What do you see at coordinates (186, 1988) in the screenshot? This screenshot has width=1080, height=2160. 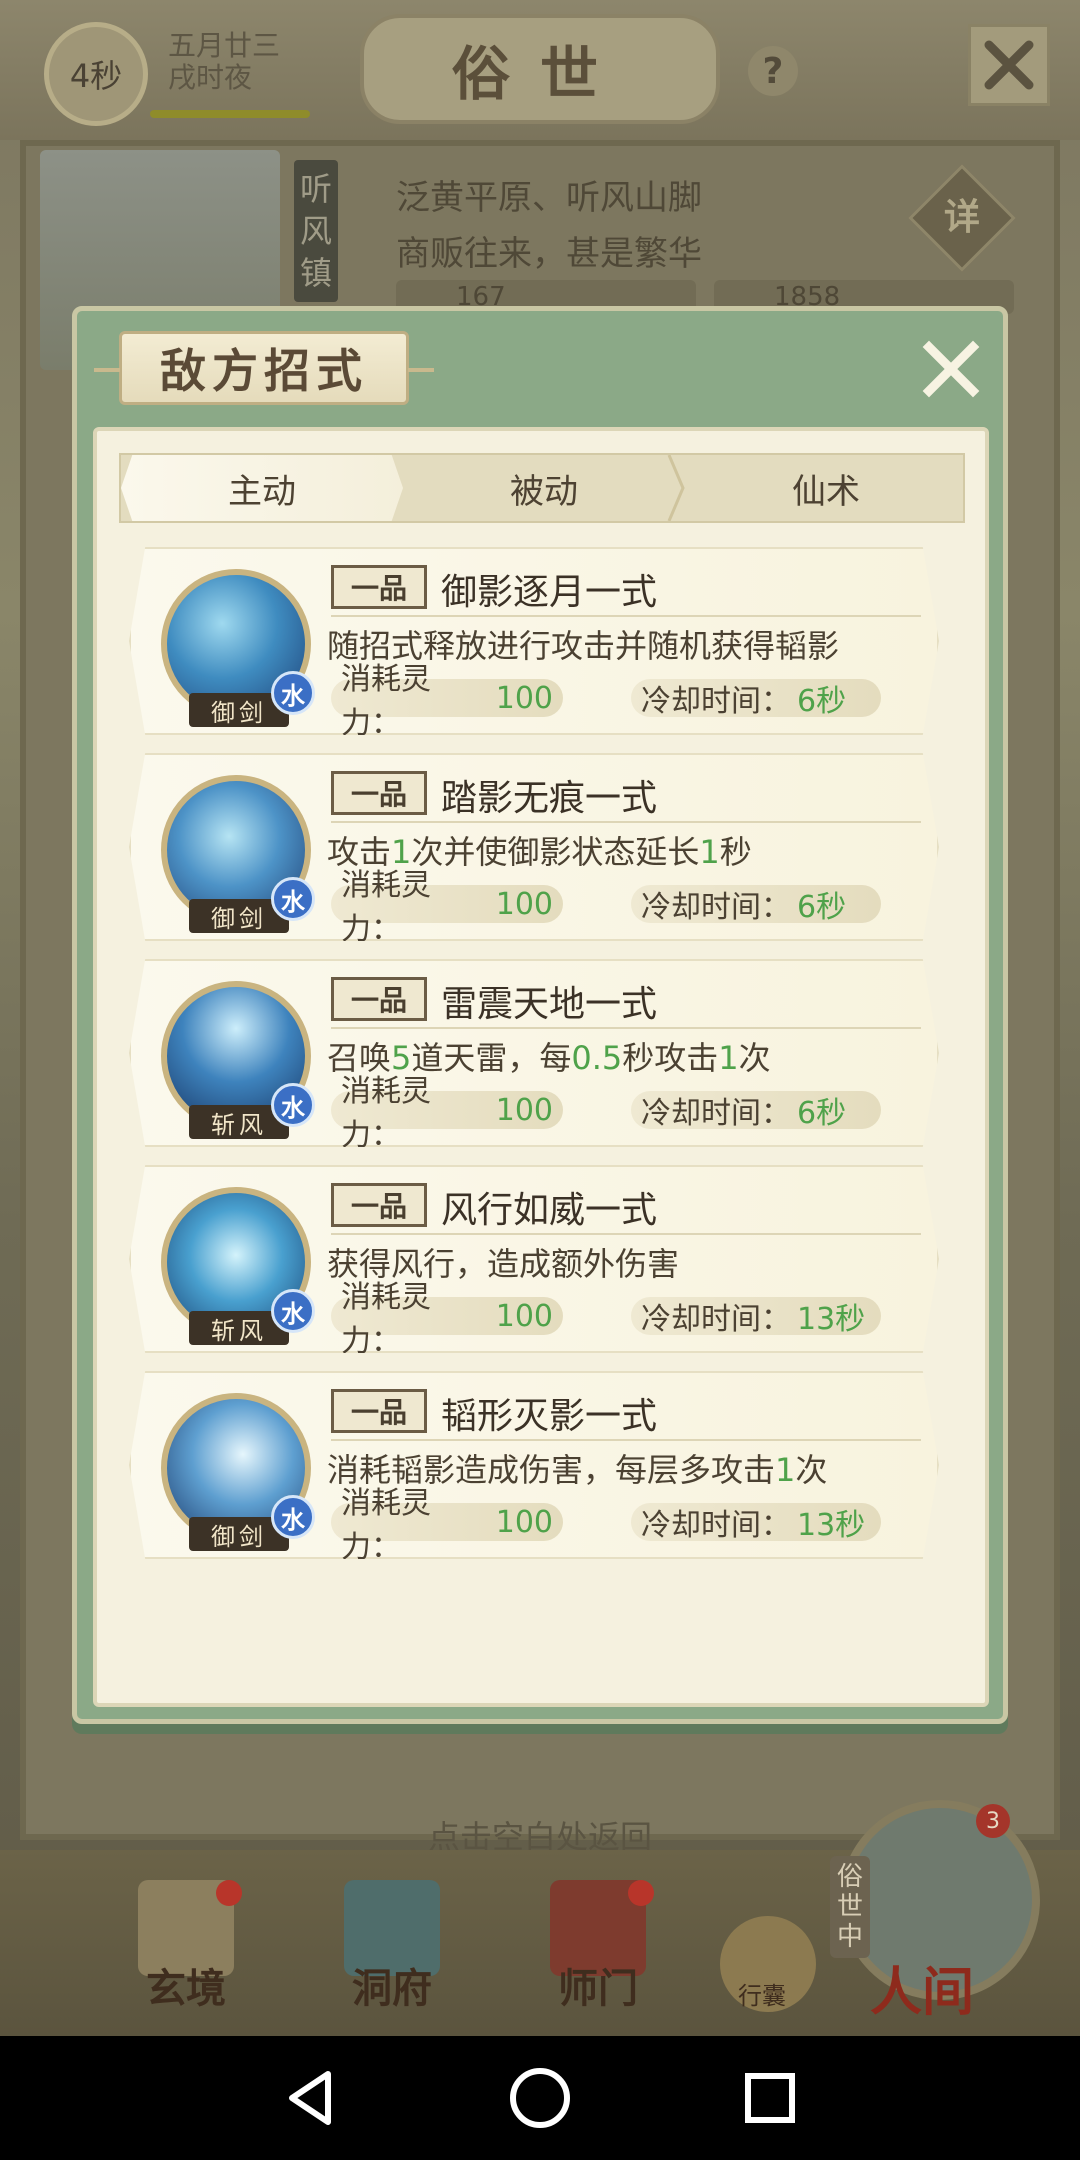 I see `nav-label: 玄境` at bounding box center [186, 1988].